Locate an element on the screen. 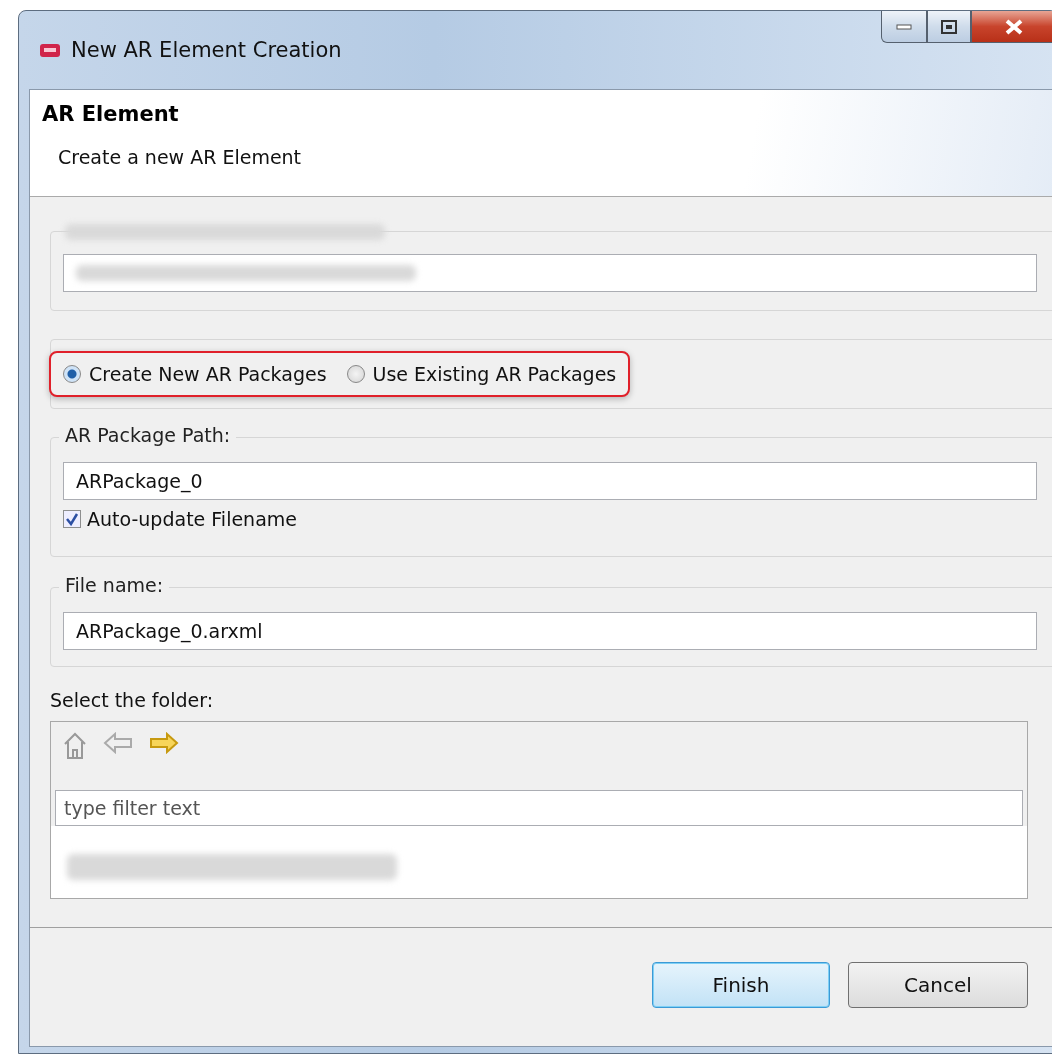 The image size is (1052, 1054). close-icon is located at coordinates (1014, 26).